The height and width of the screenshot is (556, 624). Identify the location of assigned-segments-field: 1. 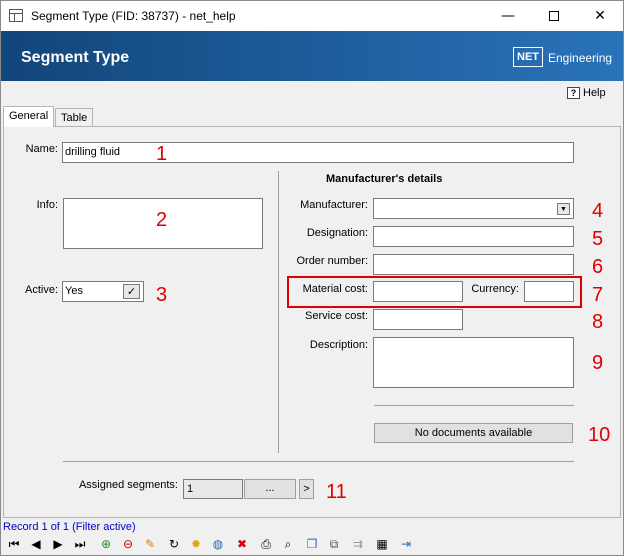
(213, 489).